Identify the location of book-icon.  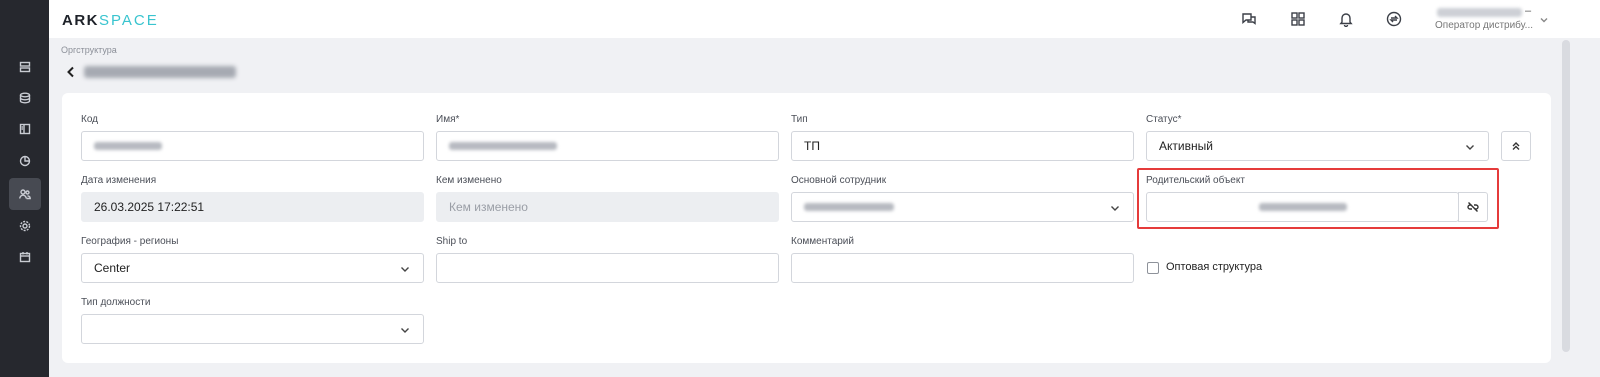
(25, 129).